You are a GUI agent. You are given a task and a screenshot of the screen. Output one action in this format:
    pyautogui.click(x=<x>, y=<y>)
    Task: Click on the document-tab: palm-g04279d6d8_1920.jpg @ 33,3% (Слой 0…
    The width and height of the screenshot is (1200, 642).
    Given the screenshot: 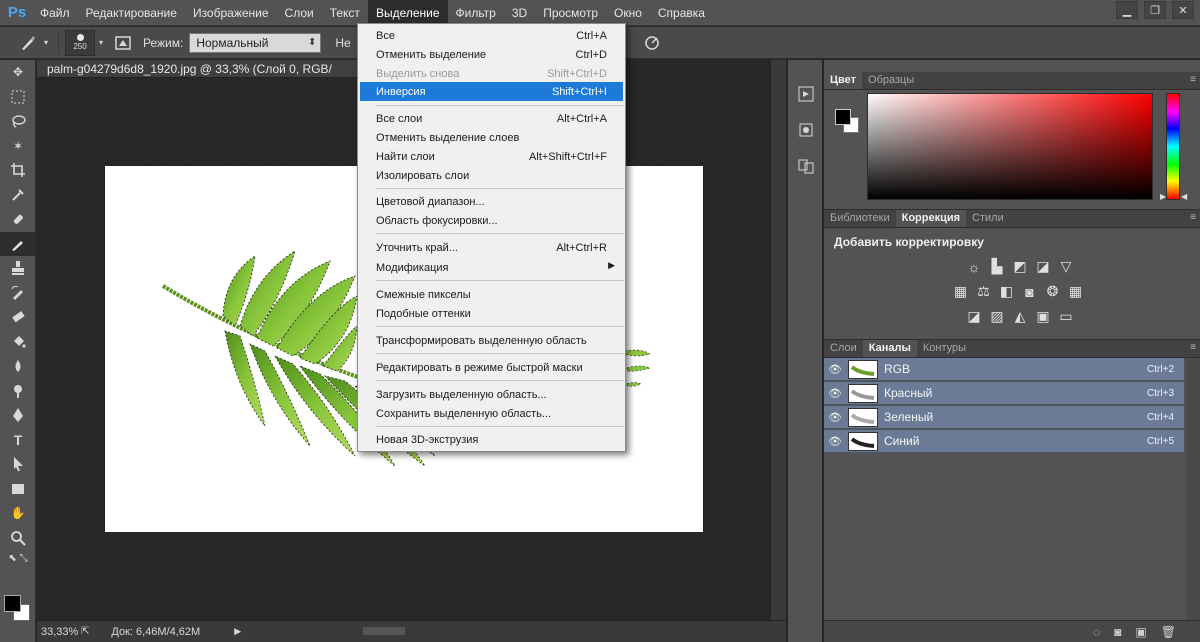 What is the action you would take?
    pyautogui.click(x=198, y=69)
    